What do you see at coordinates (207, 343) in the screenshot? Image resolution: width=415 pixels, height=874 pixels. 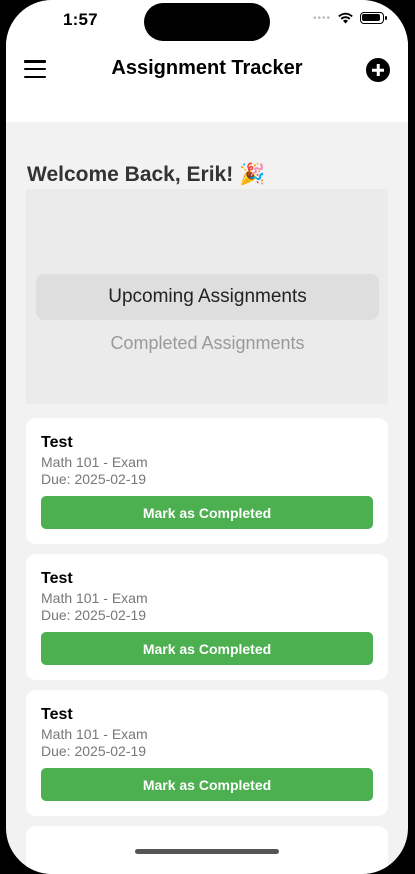 I see `tab-completed-assignments: Completed Assignments` at bounding box center [207, 343].